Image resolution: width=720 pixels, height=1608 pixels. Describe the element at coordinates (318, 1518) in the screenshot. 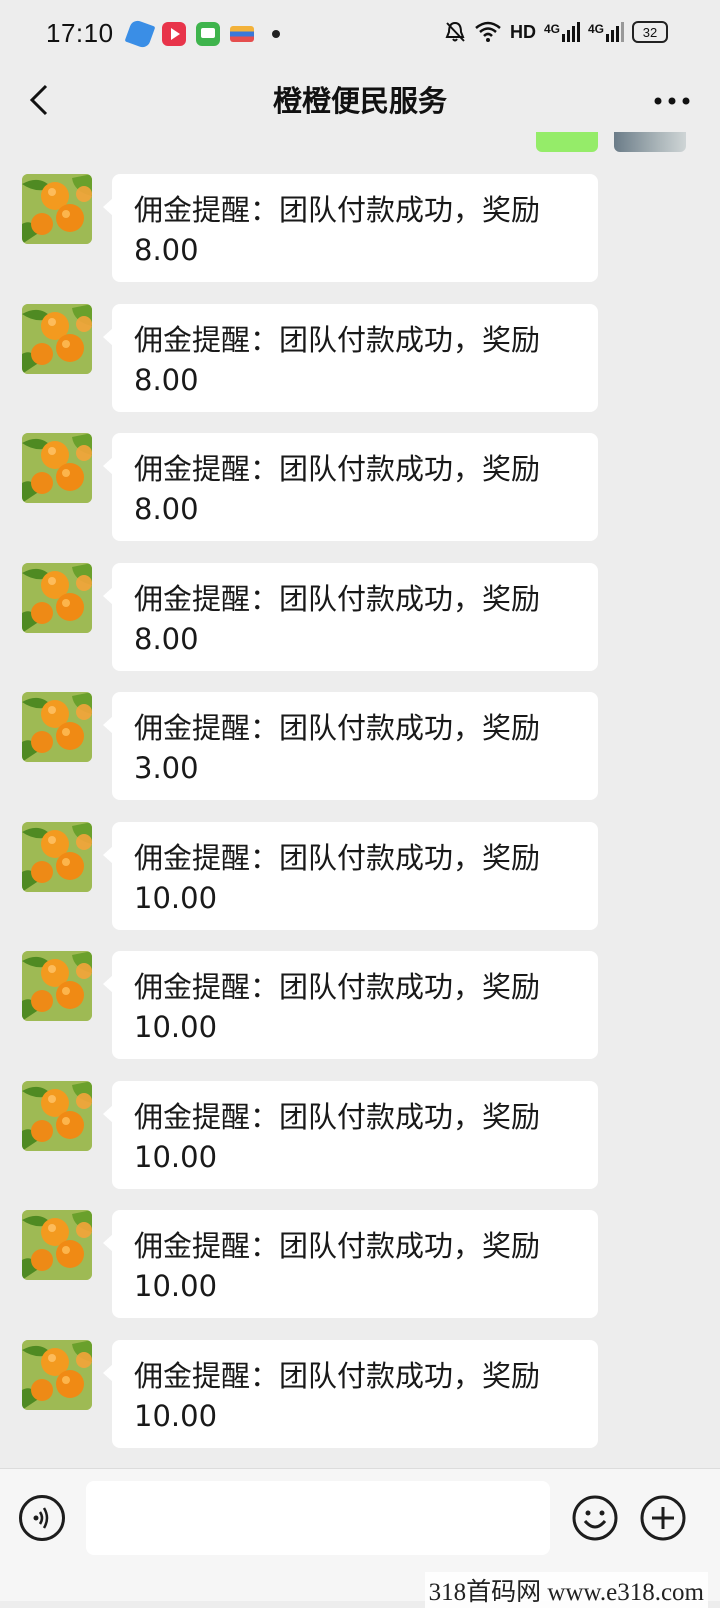

I see `message-input` at that location.